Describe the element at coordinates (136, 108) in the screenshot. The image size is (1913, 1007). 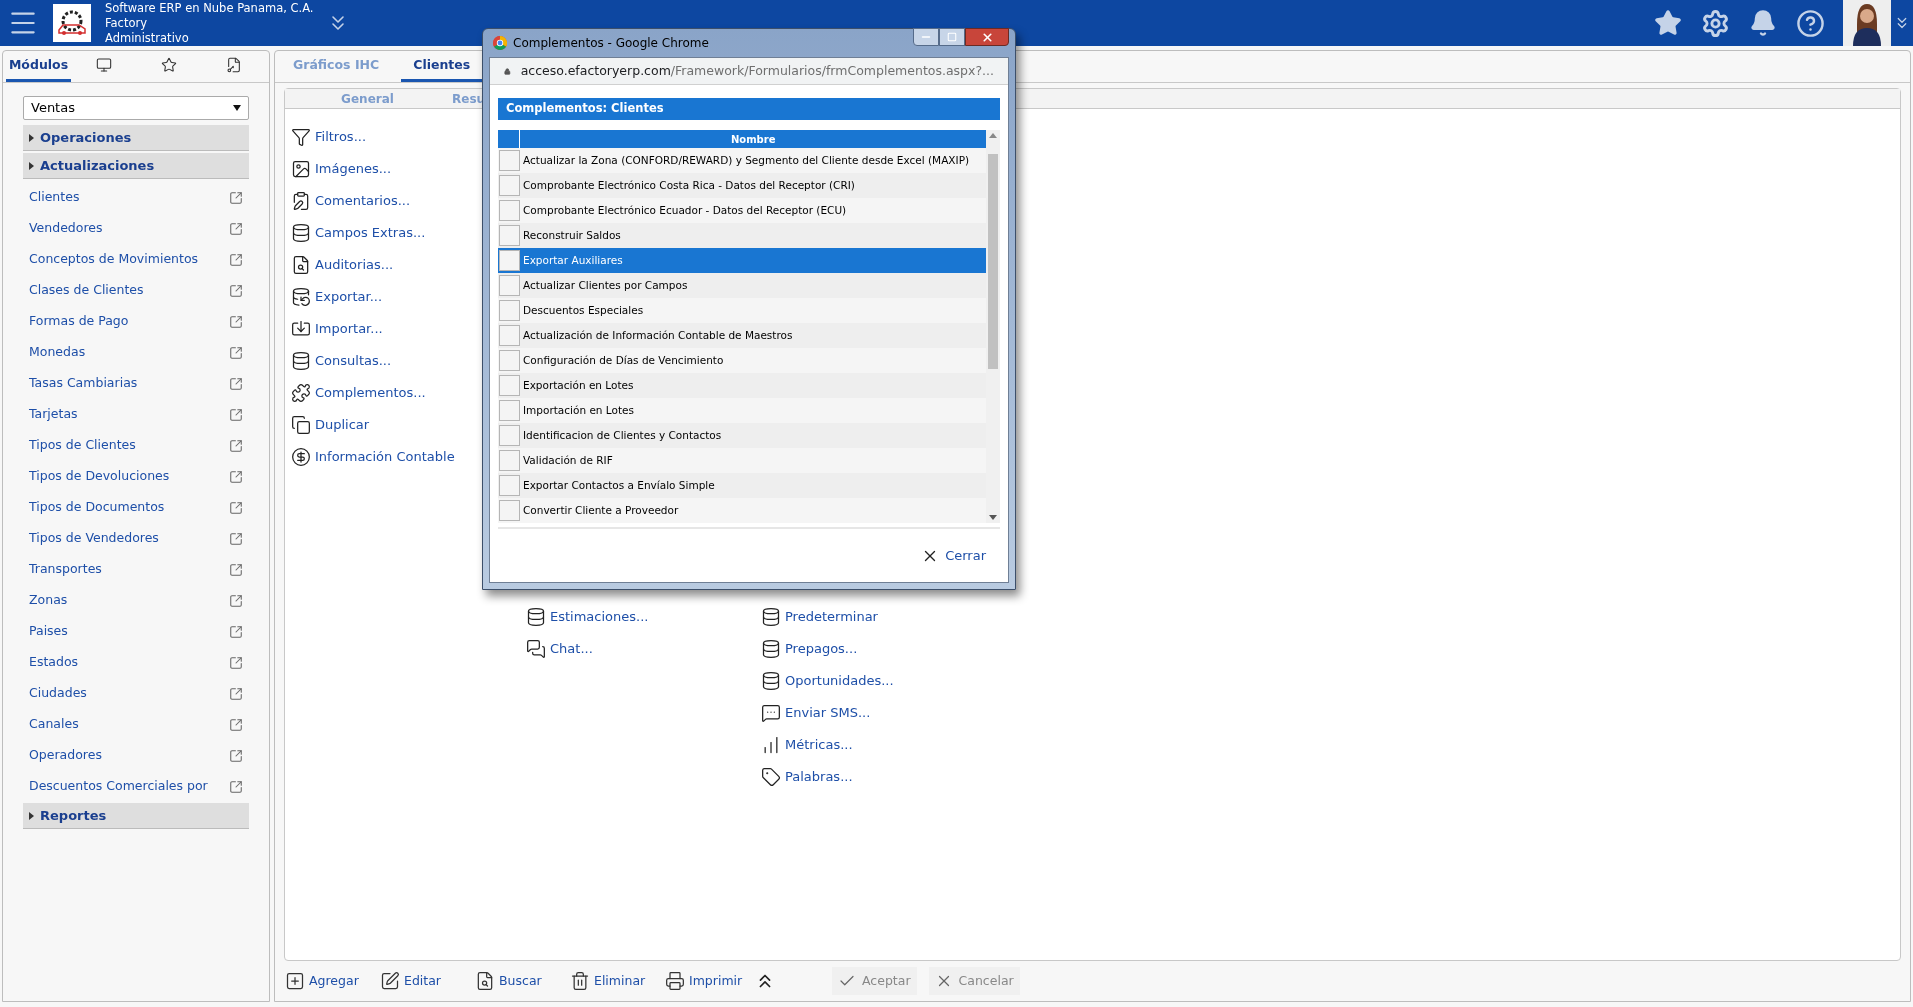
I see `module-select: Ventas` at that location.